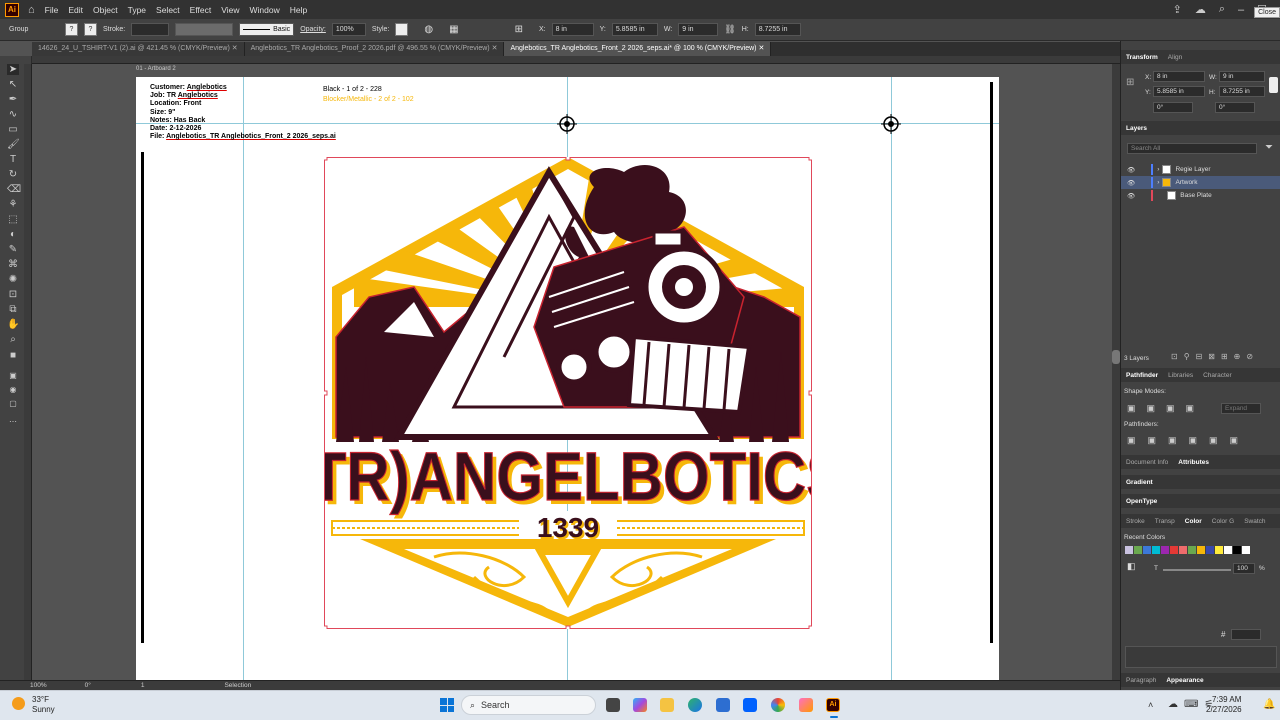 This screenshot has height=720, width=1280. I want to click on shear-input: 0°, so click(1235, 107).